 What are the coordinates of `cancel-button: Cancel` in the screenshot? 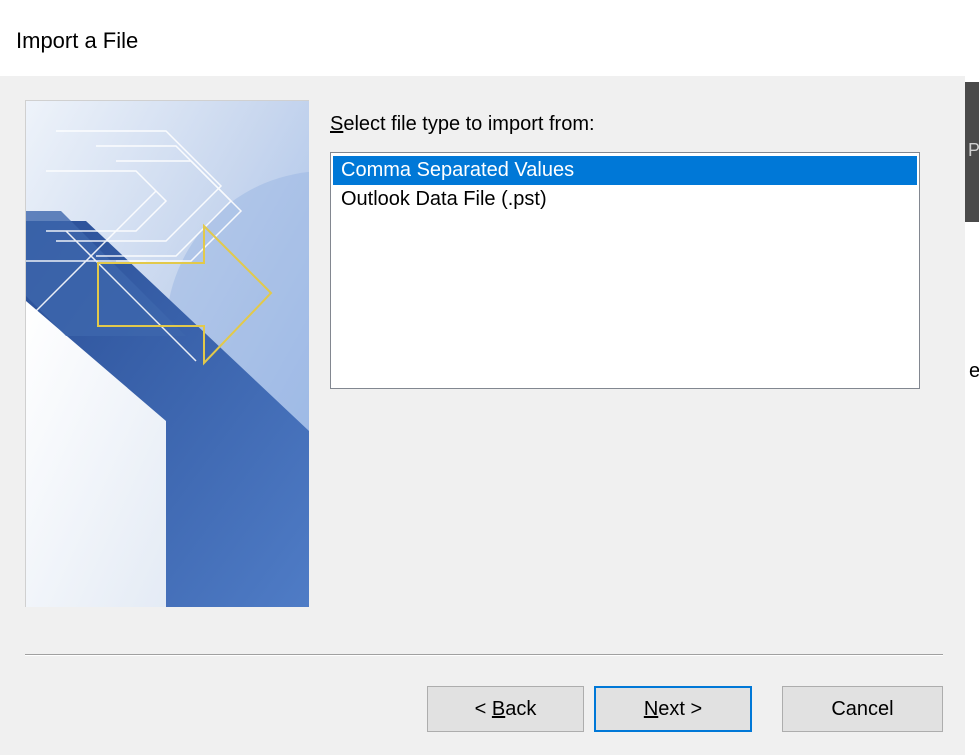 It's located at (862, 709).